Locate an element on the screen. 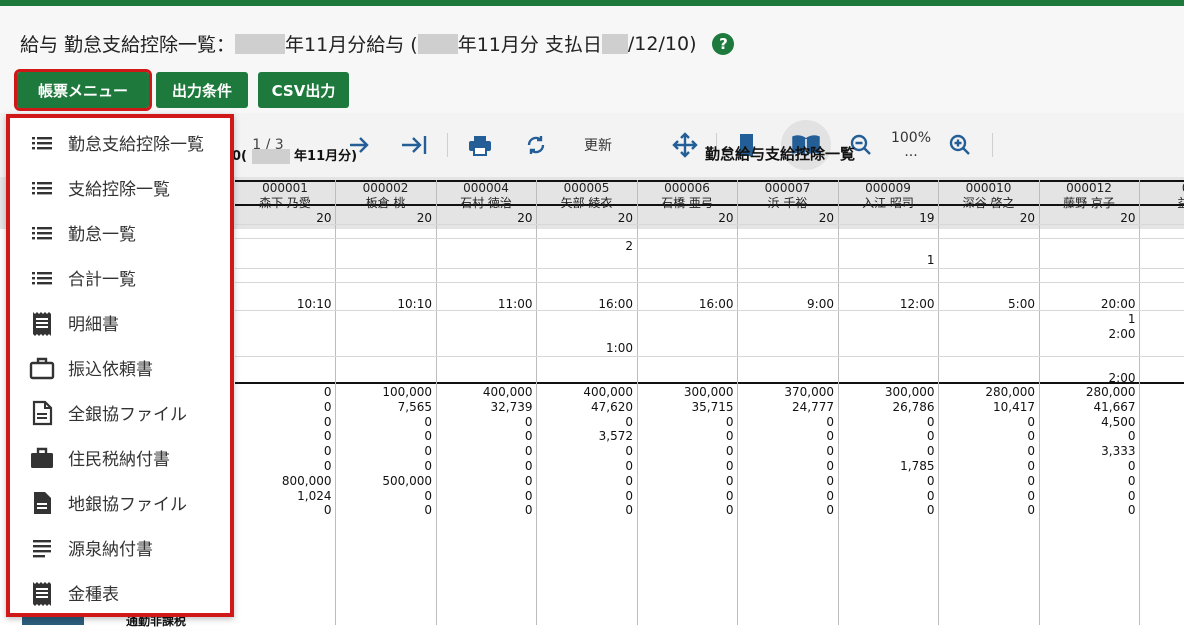 This screenshot has height=629, width=1184. menu-item: 全銀協ファイル is located at coordinates (120, 412).